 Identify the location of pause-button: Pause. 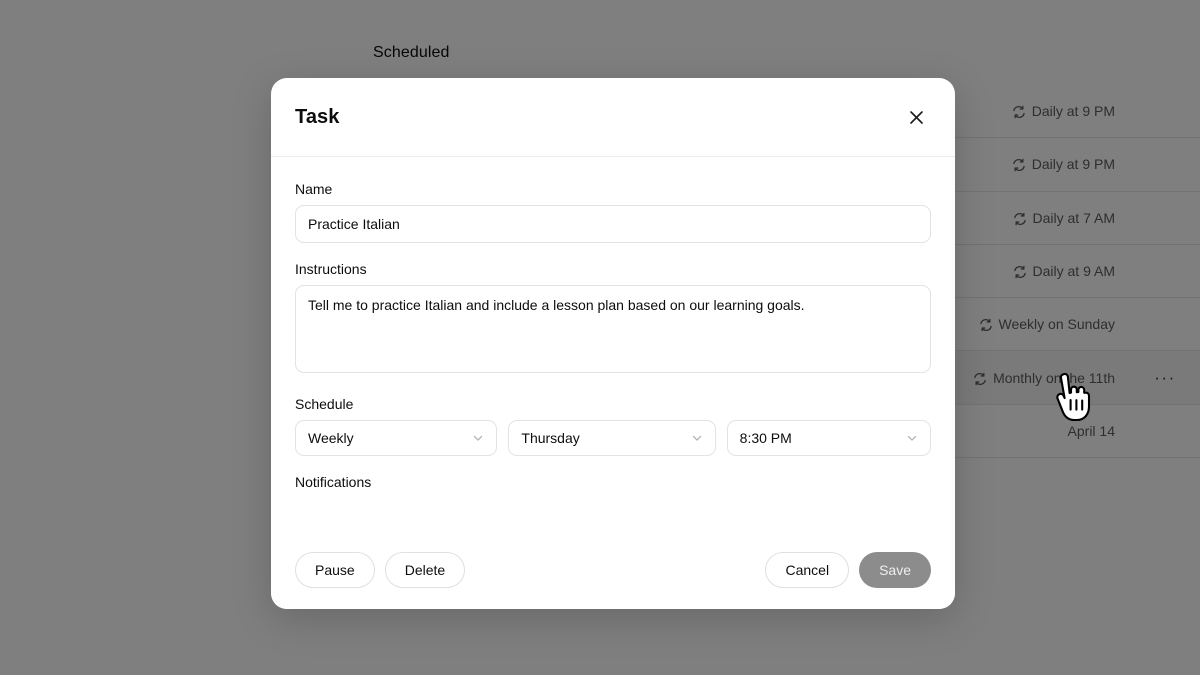
(335, 569).